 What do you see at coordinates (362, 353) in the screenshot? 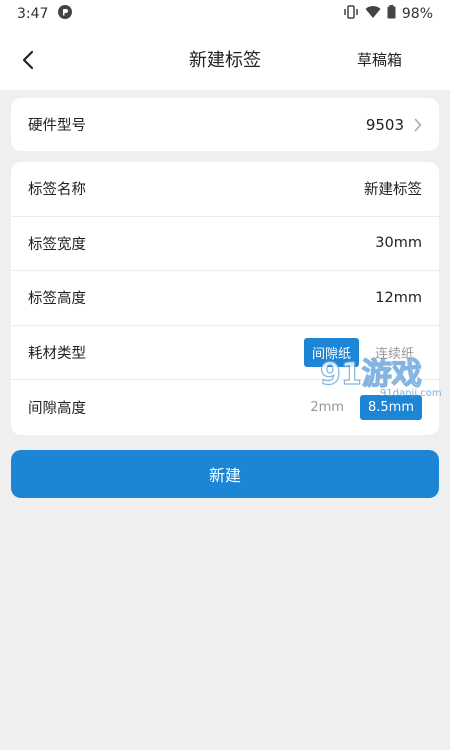
I see `material-type-selector: 间隙纸 连续纸` at bounding box center [362, 353].